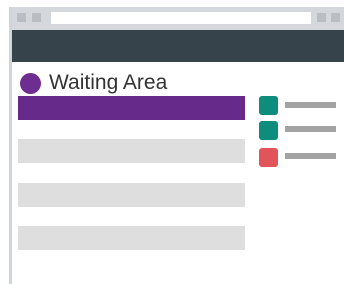 This screenshot has width=344, height=284. Describe the element at coordinates (30, 83) in the screenshot. I see `status-dot-icon` at that location.